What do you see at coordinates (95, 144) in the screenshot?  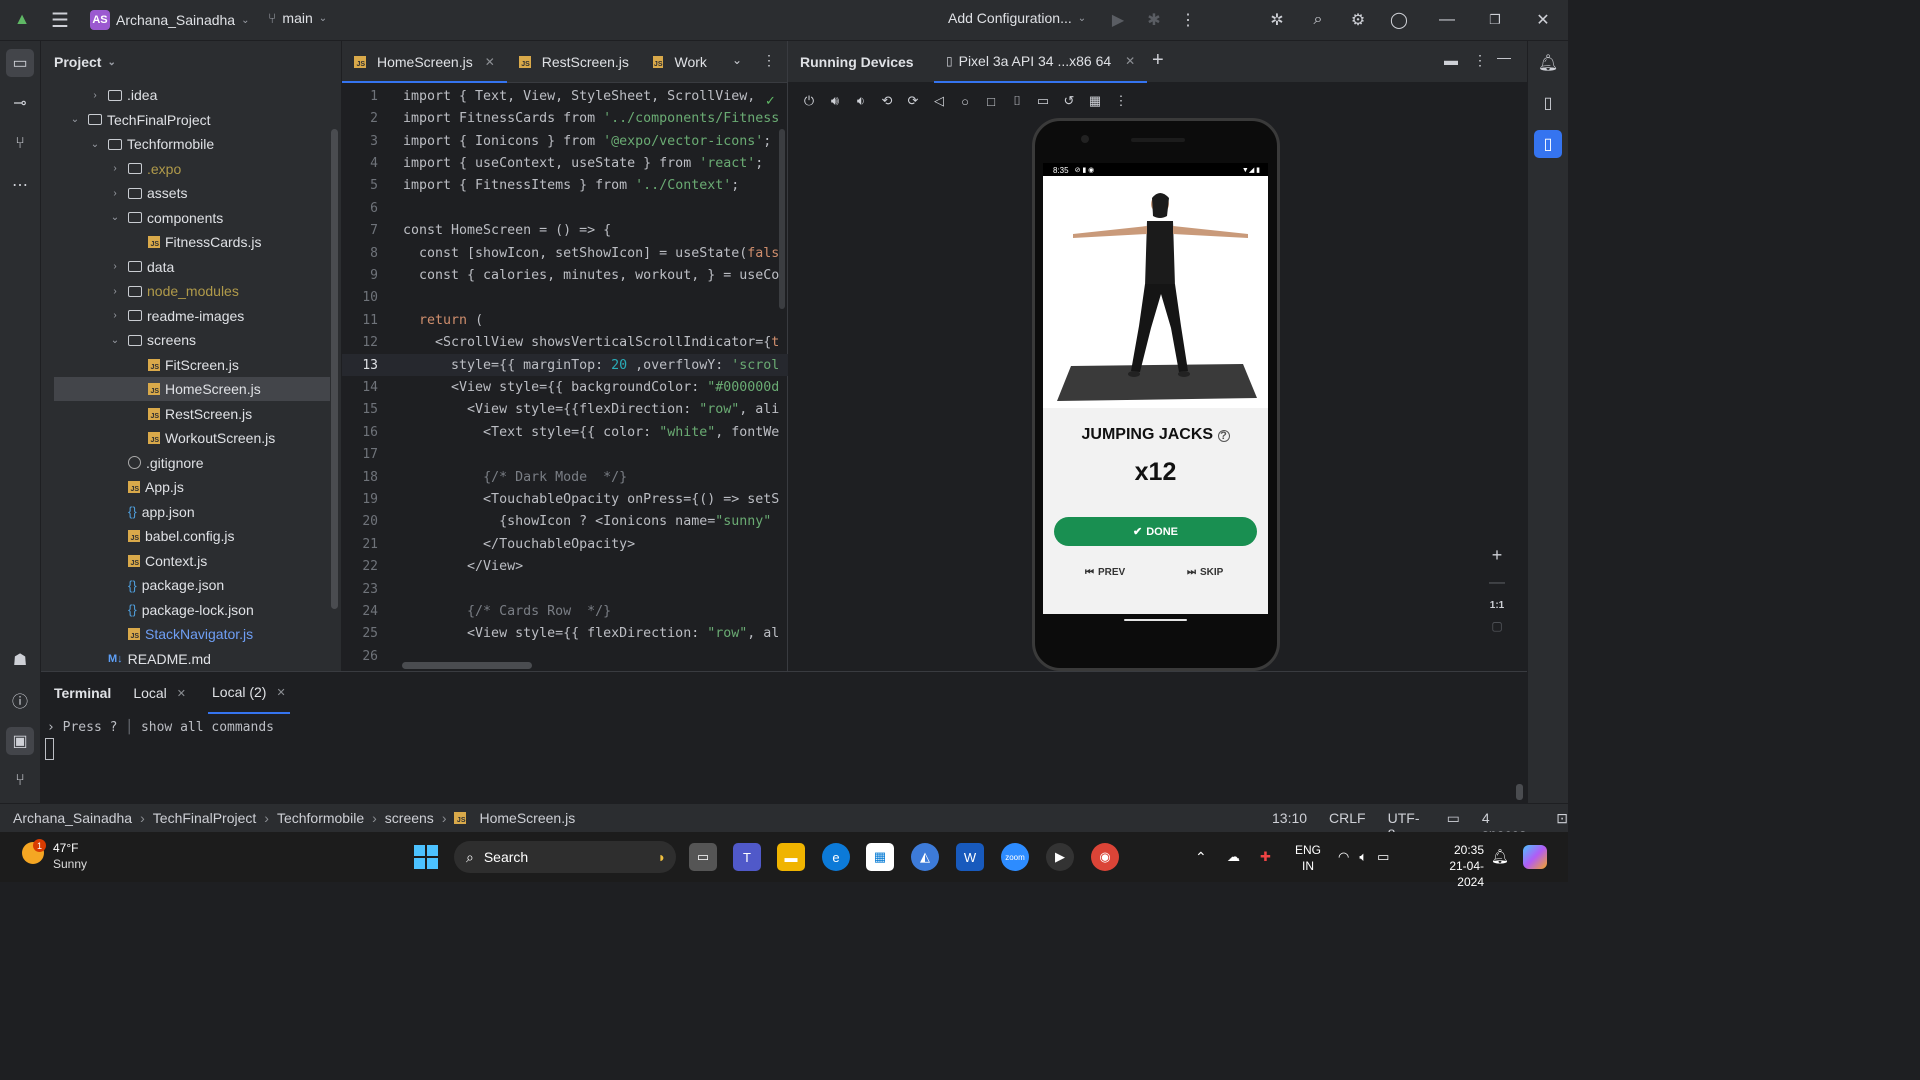 I see `chevron-down-icon: ⌄` at bounding box center [95, 144].